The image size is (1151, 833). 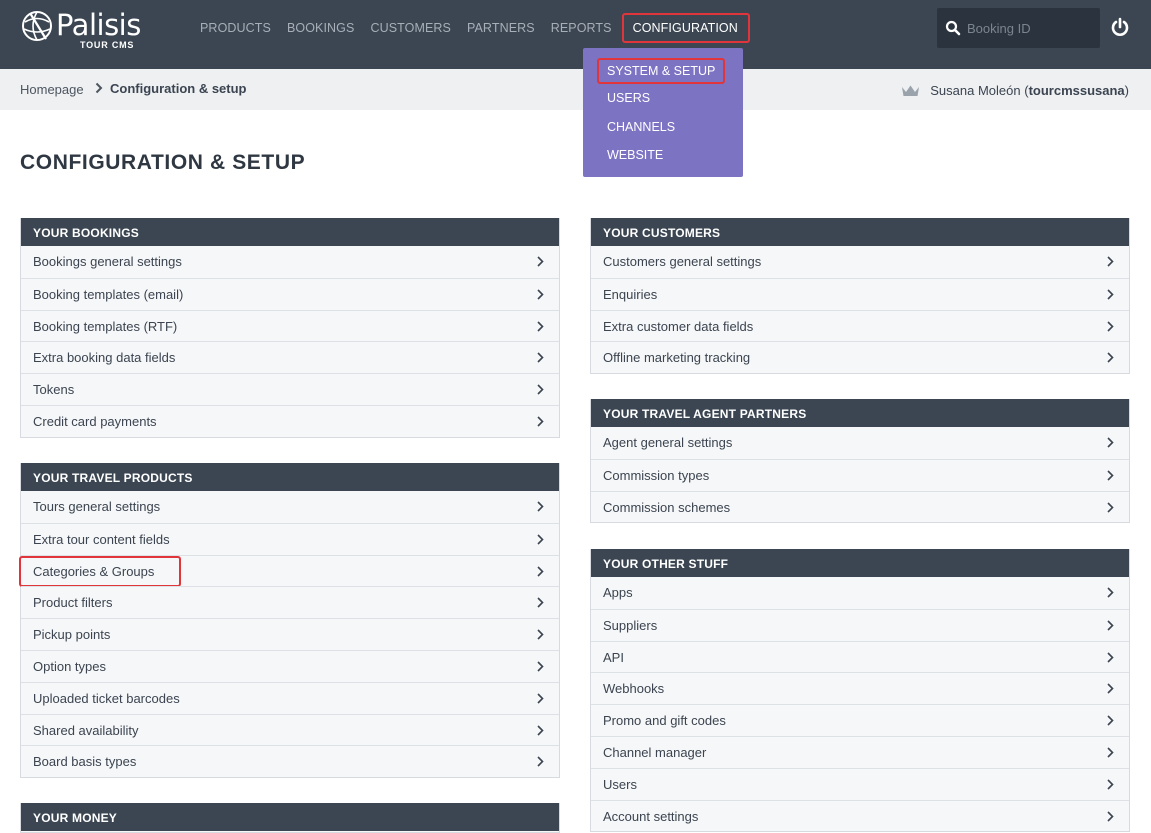 What do you see at coordinates (290, 420) in the screenshot?
I see `settings-row-credit-card-payments: Credit card payments` at bounding box center [290, 420].